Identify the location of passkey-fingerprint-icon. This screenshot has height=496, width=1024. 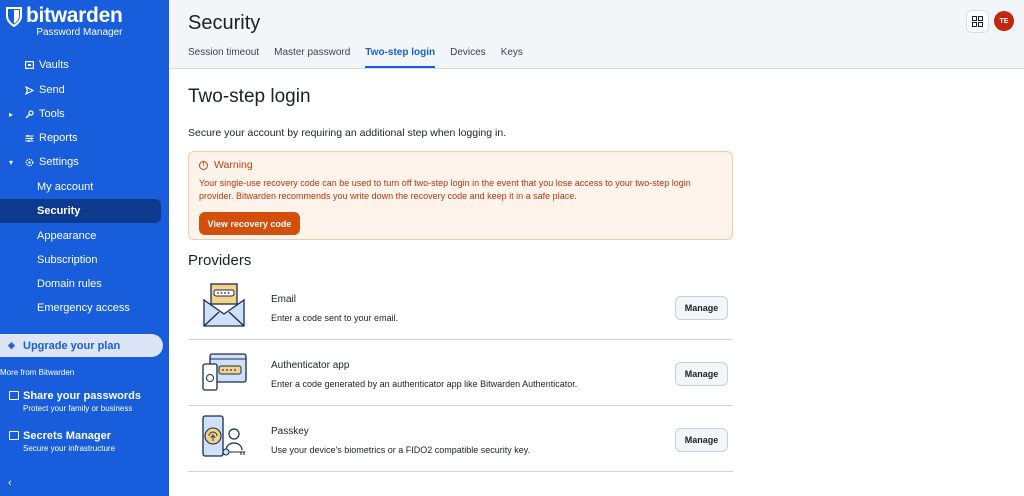
(223, 436).